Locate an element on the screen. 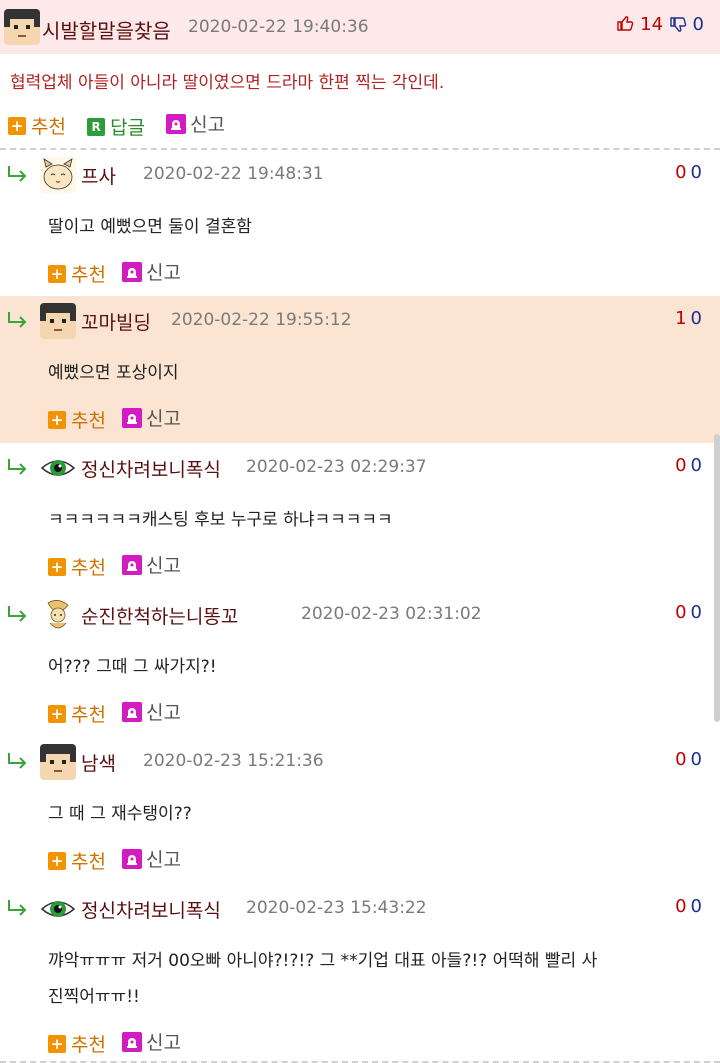 This screenshot has height=1063, width=720. thumbs-down-icon is located at coordinates (681, 24).